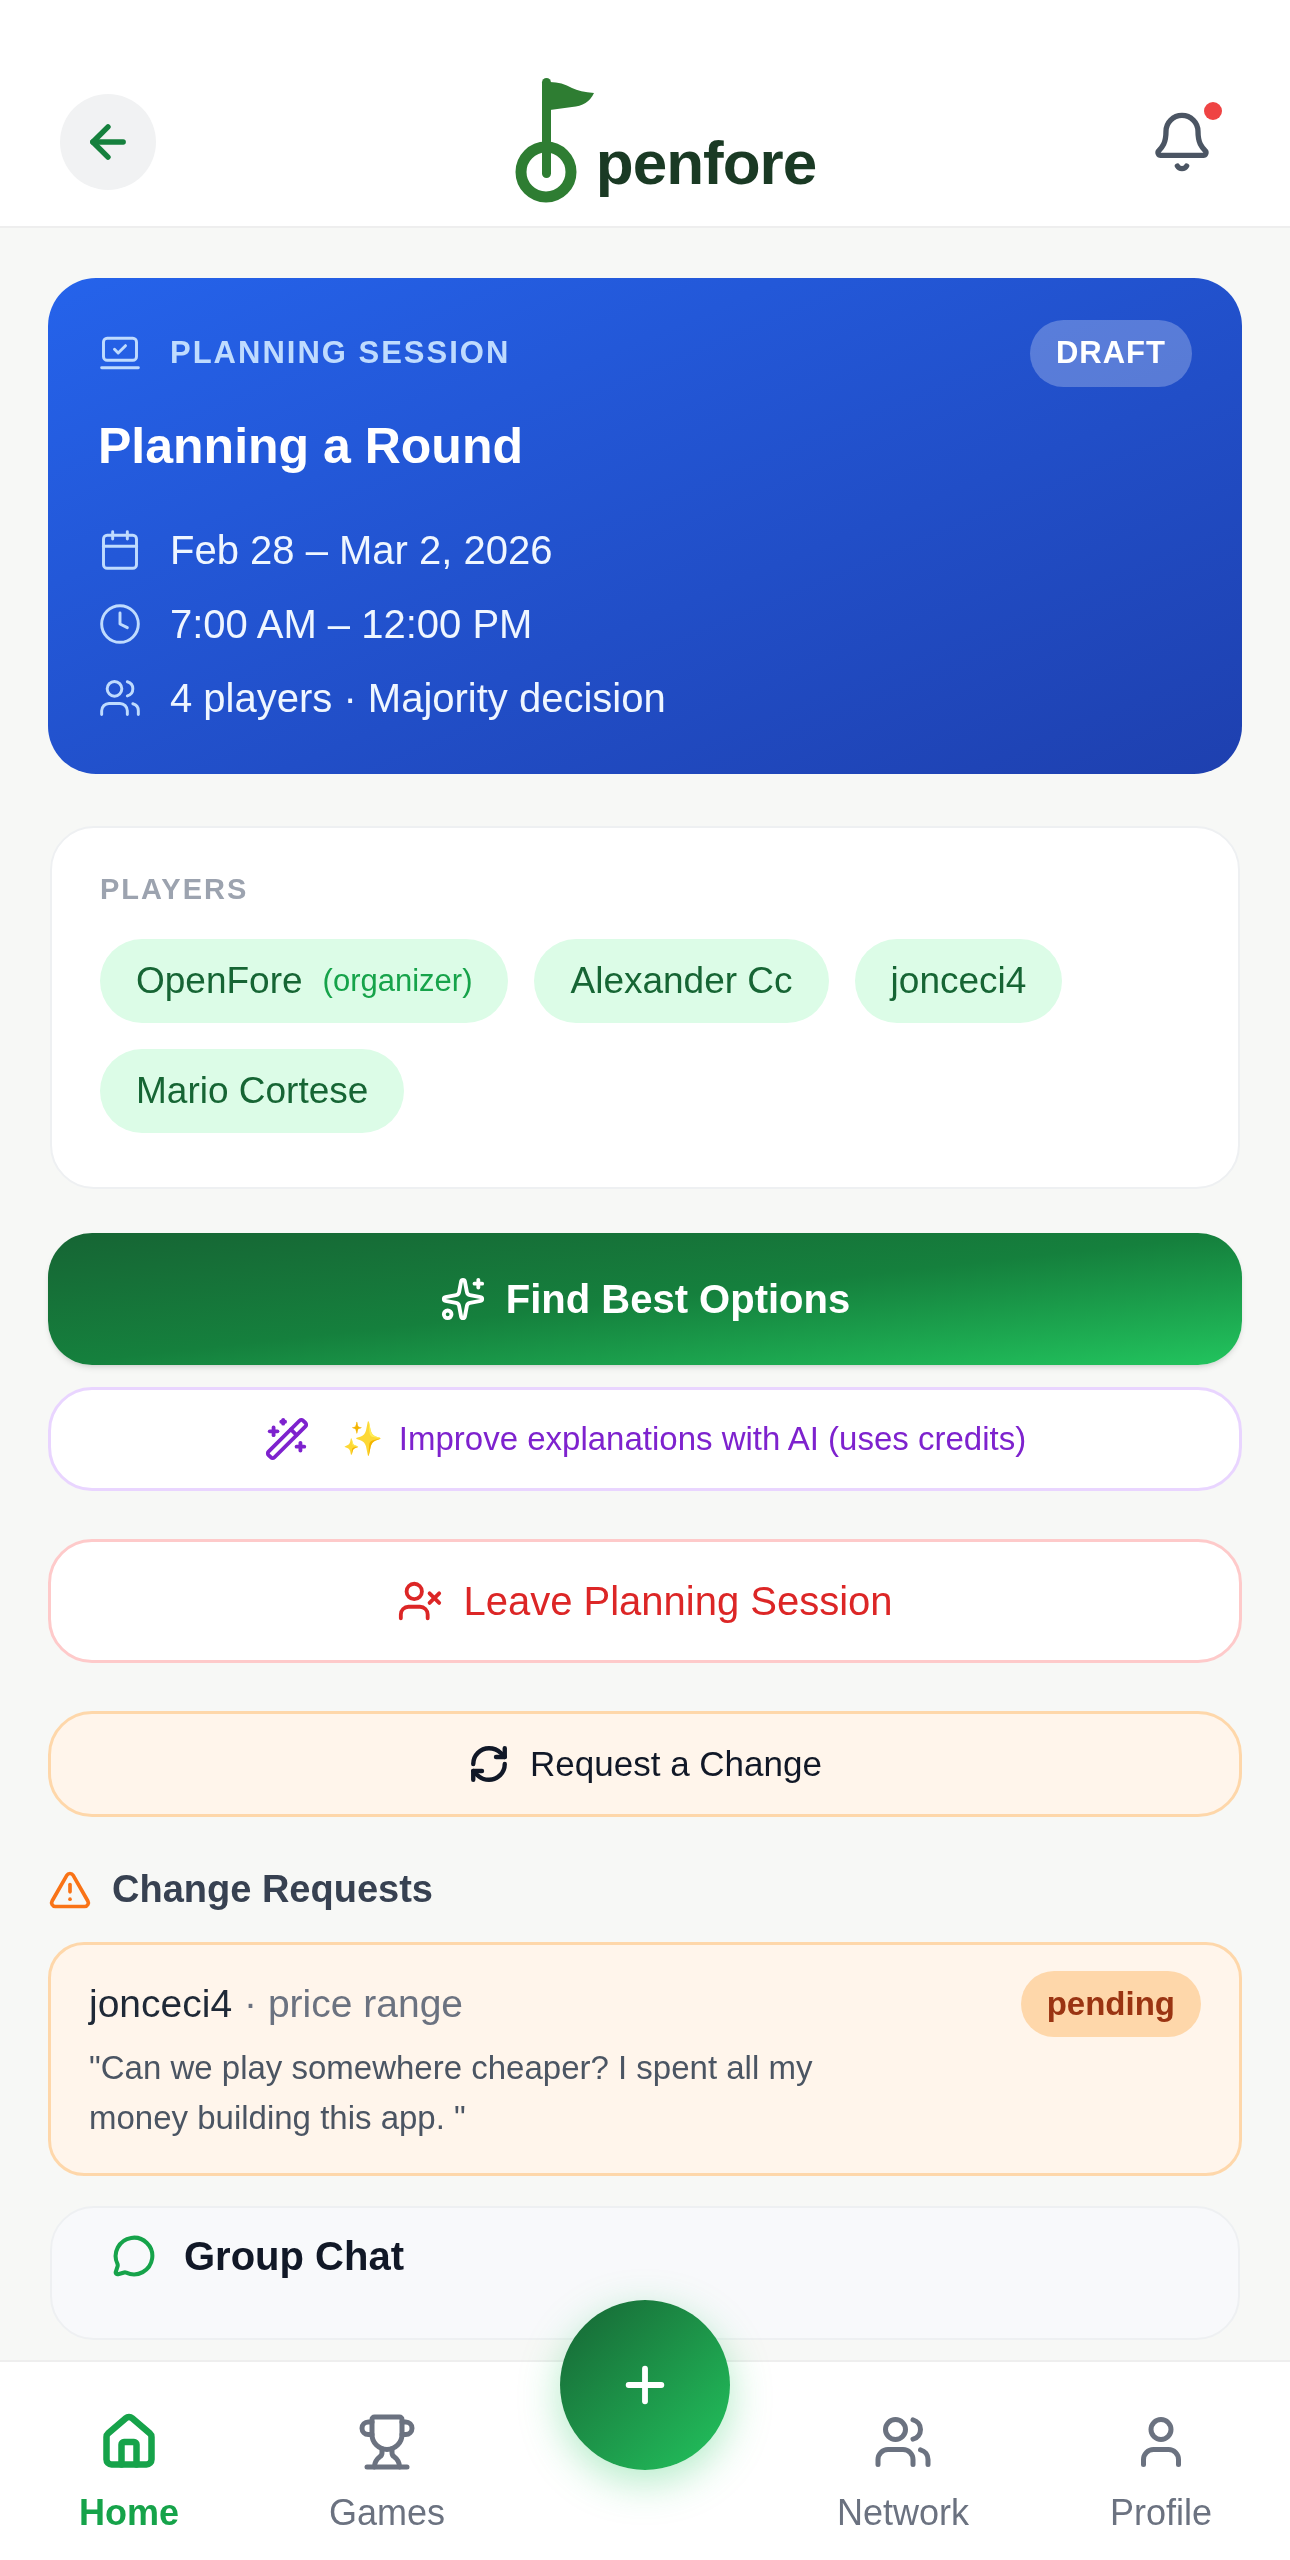 This screenshot has width=1290, height=2560. What do you see at coordinates (311, 446) in the screenshot?
I see `session-title: Planning a Round` at bounding box center [311, 446].